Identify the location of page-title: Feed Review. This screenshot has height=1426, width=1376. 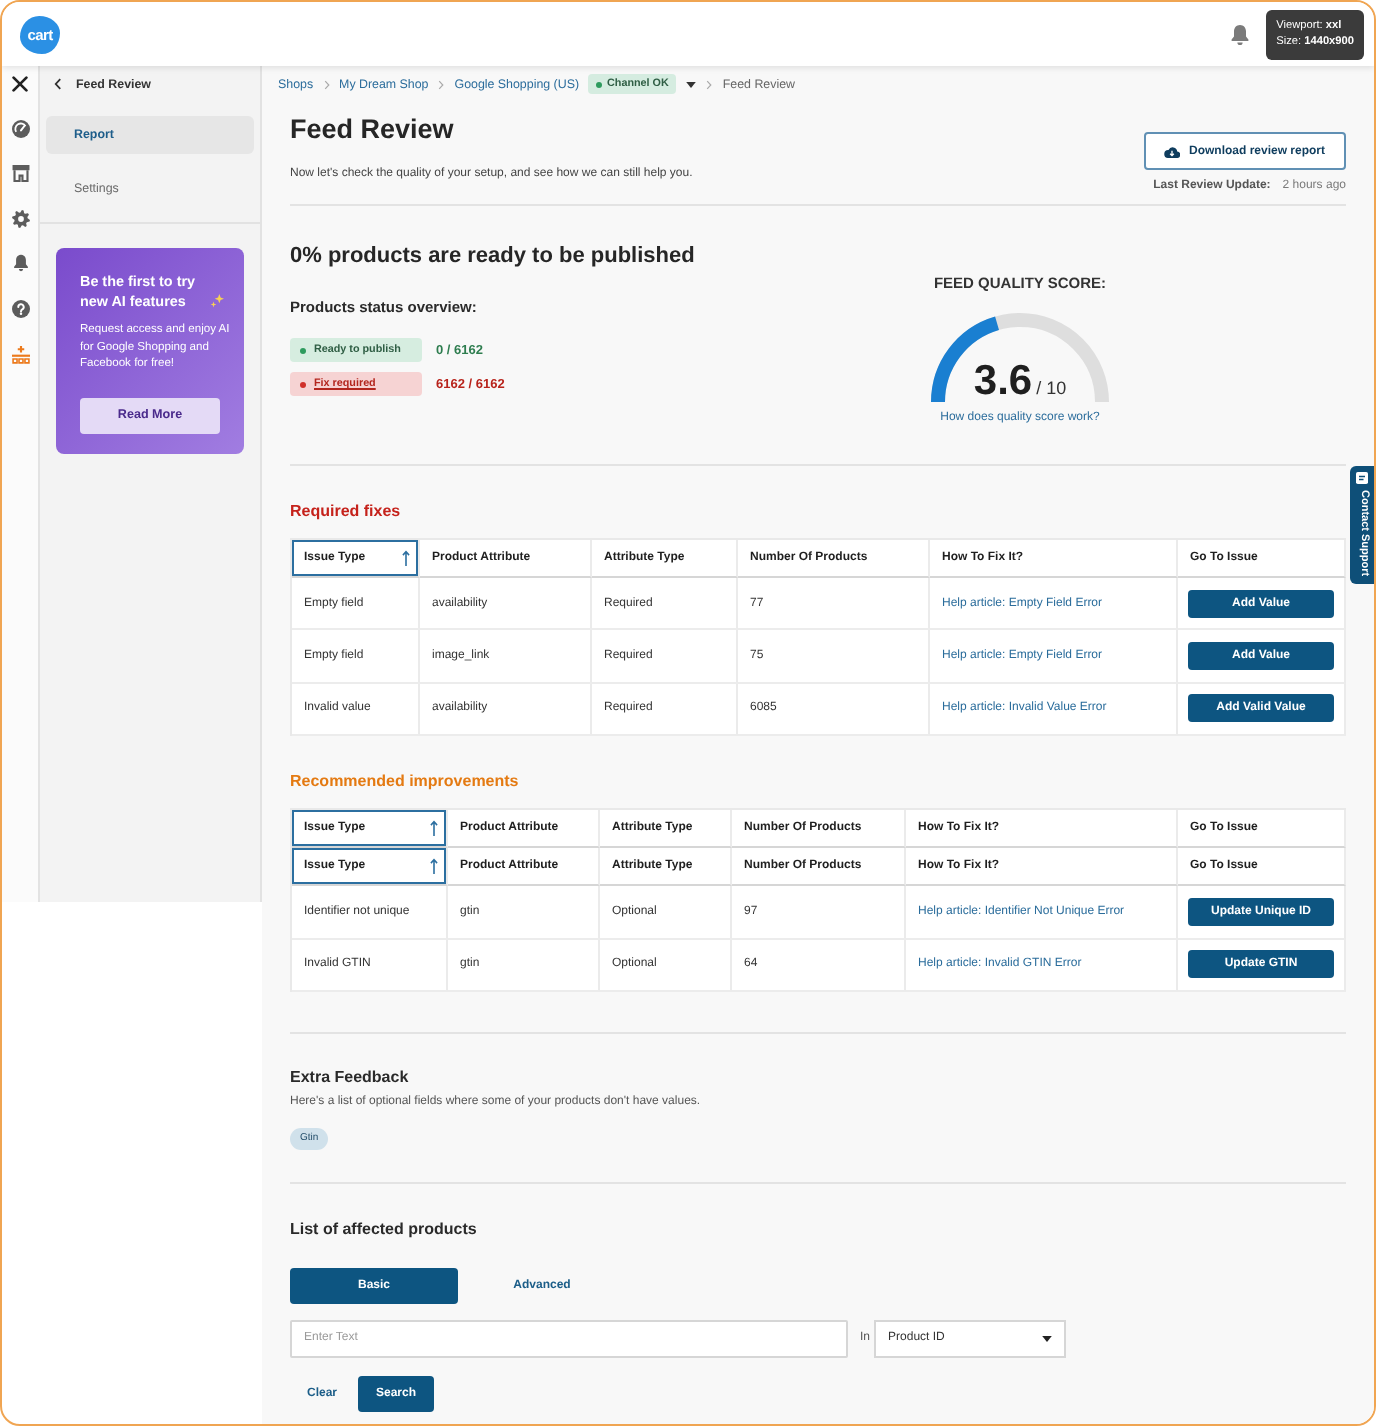
(373, 130).